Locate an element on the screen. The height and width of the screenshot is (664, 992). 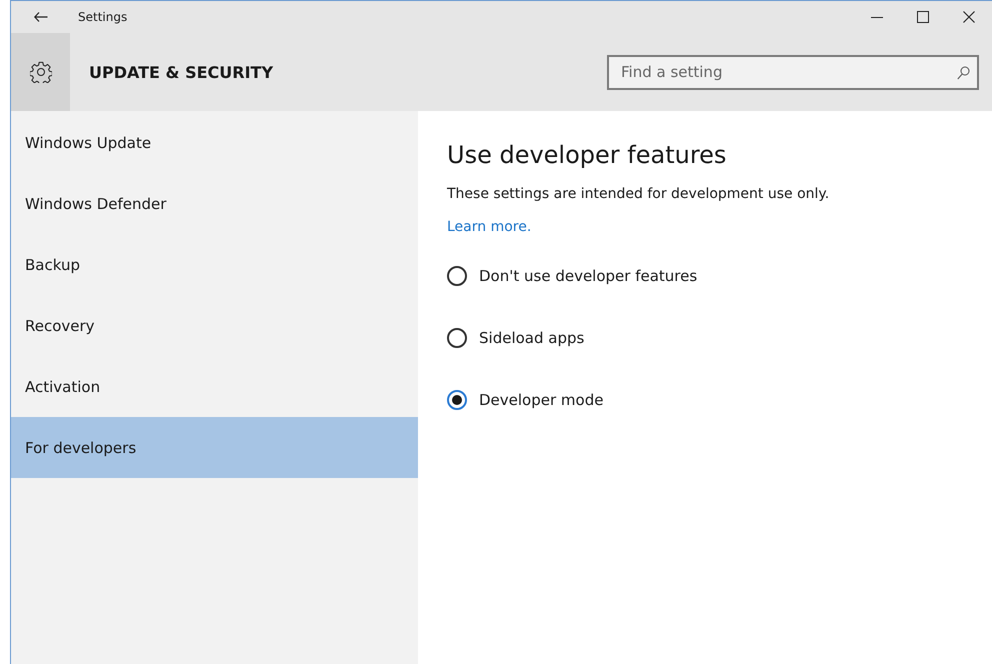
close-icon is located at coordinates (969, 17).